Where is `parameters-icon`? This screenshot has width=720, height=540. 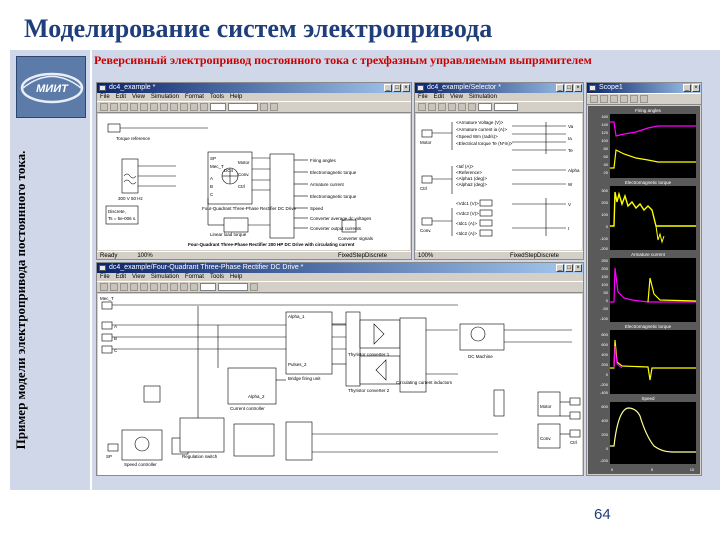 parameters-icon is located at coordinates (604, 99).